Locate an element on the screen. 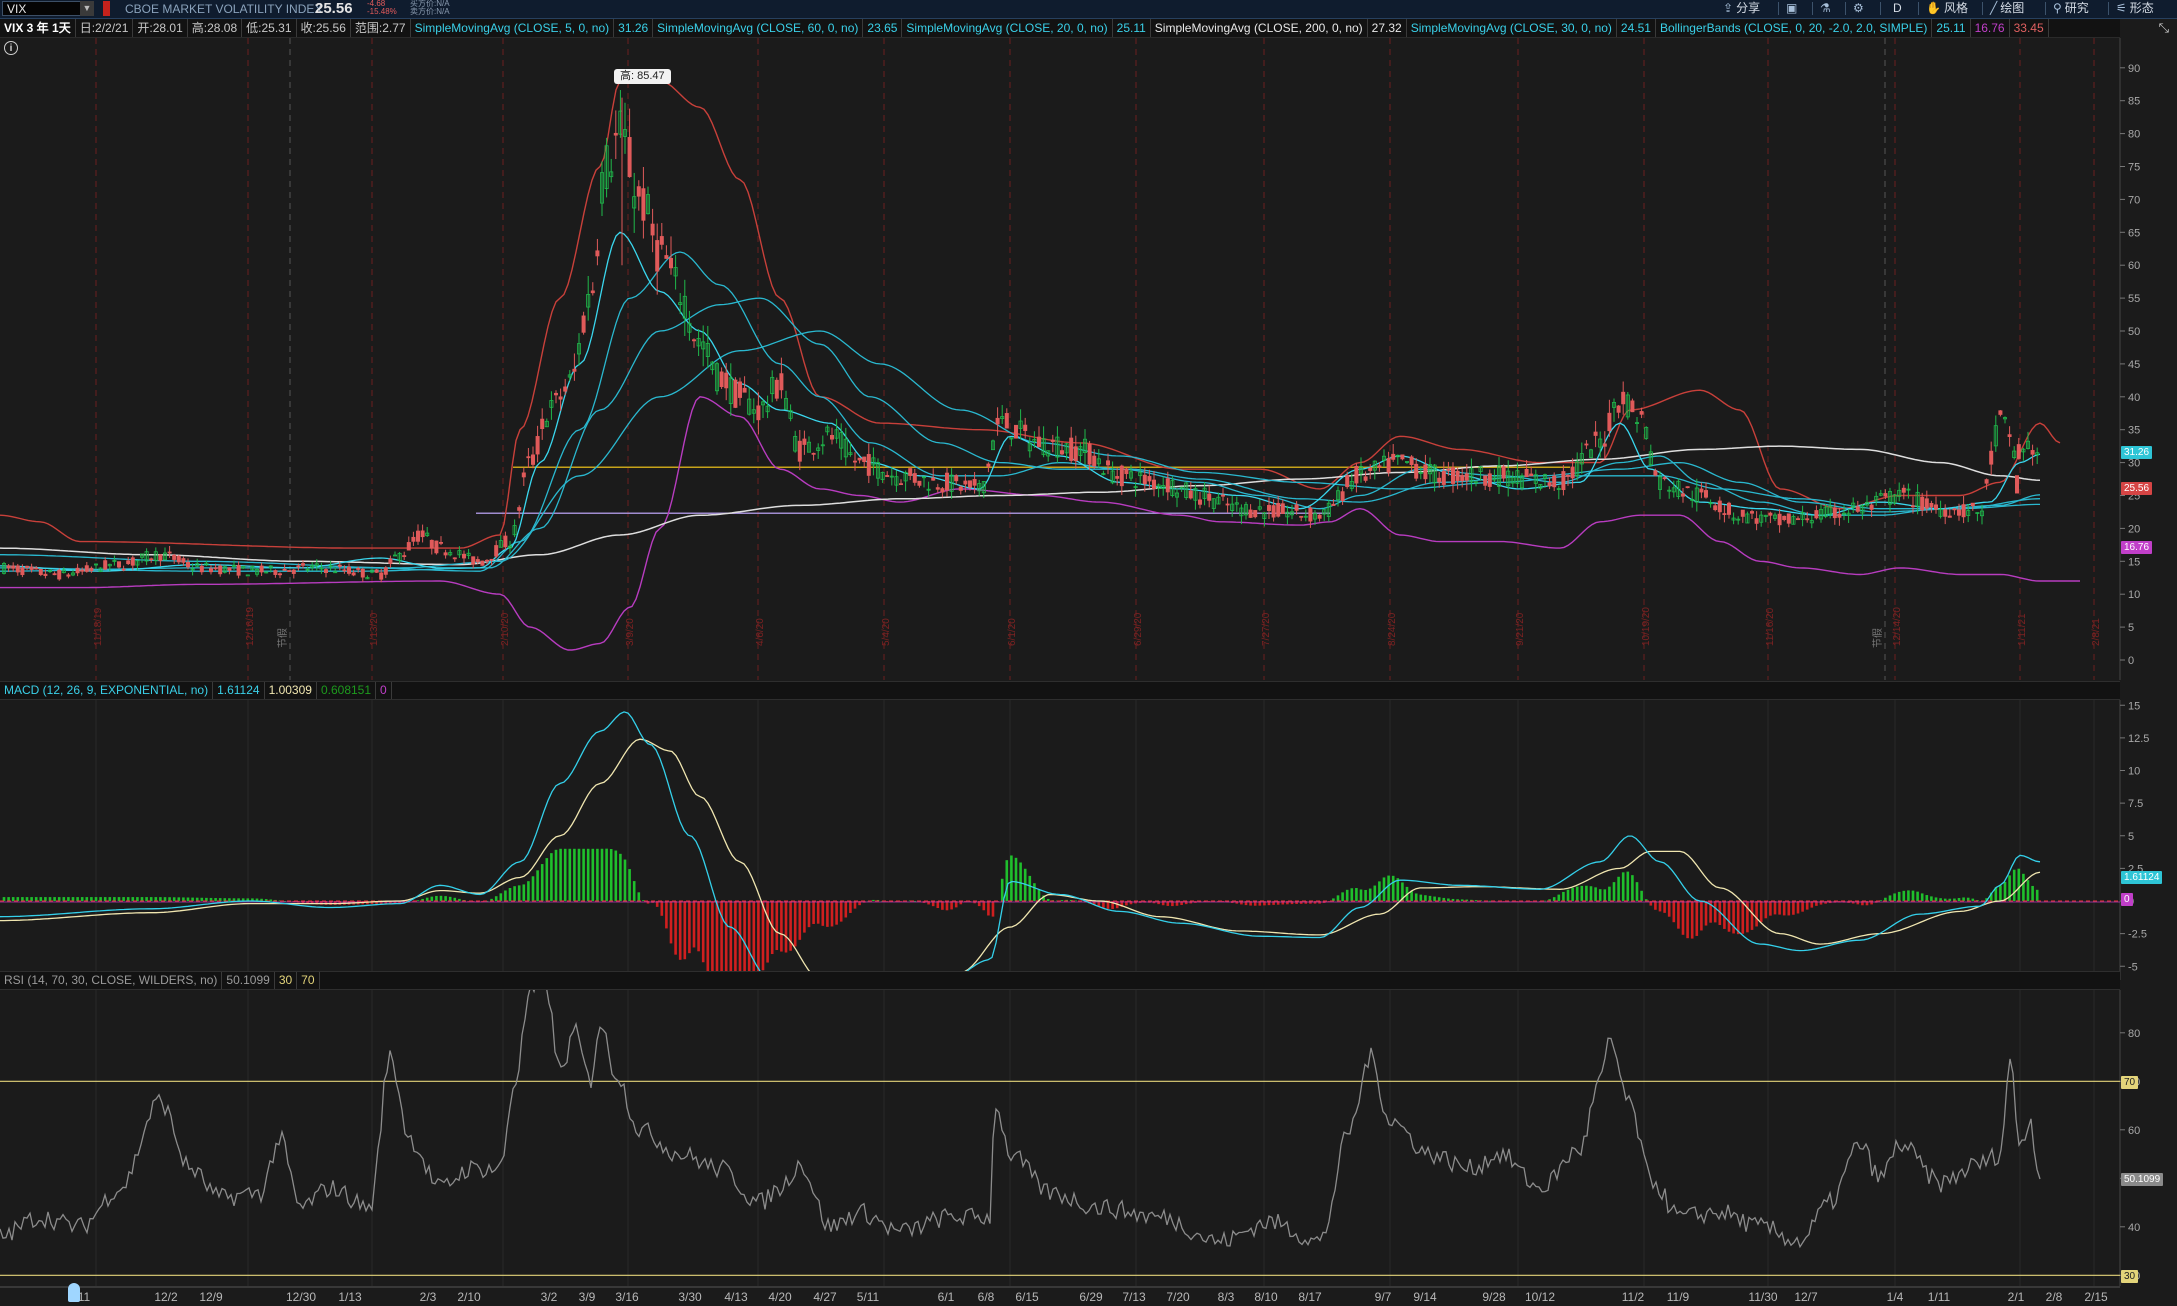 The image size is (2177, 1306). xaxis-label: 12/30 is located at coordinates (301, 1297).